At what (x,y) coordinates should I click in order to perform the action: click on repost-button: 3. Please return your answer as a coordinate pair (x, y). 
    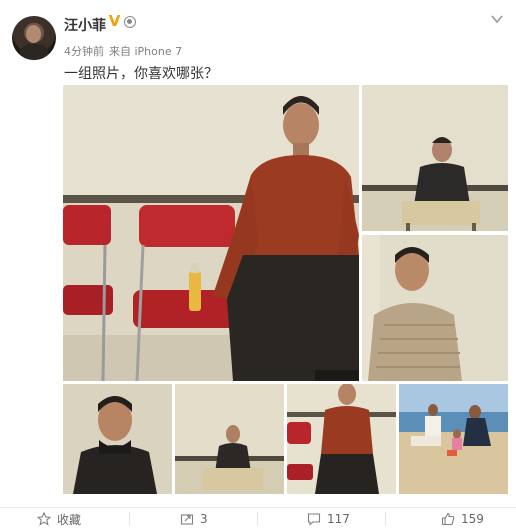
    Looking at the image, I should click on (194, 519).